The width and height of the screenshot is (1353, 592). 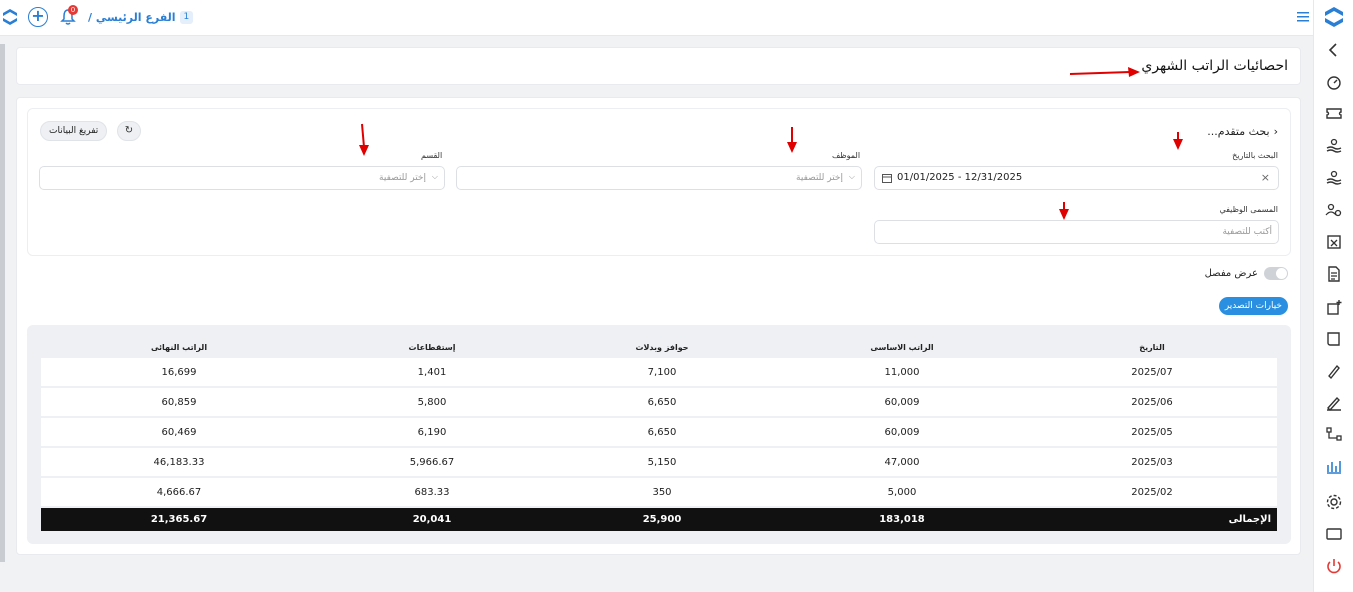 I want to click on totals-row: الإجمالى 183,018 25,900 20,041 21,365.67, so click(x=659, y=519).